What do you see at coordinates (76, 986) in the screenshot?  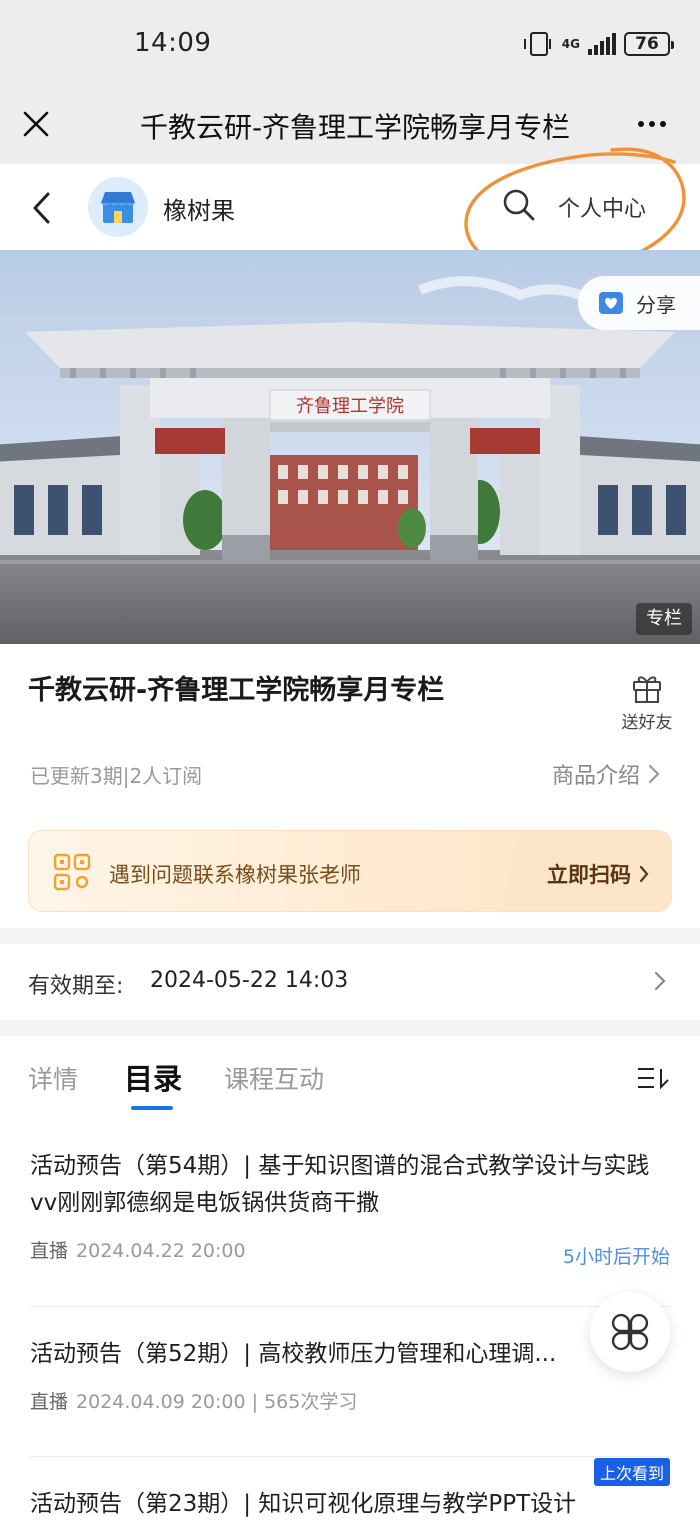 I see `validity-label: 有效期至:` at bounding box center [76, 986].